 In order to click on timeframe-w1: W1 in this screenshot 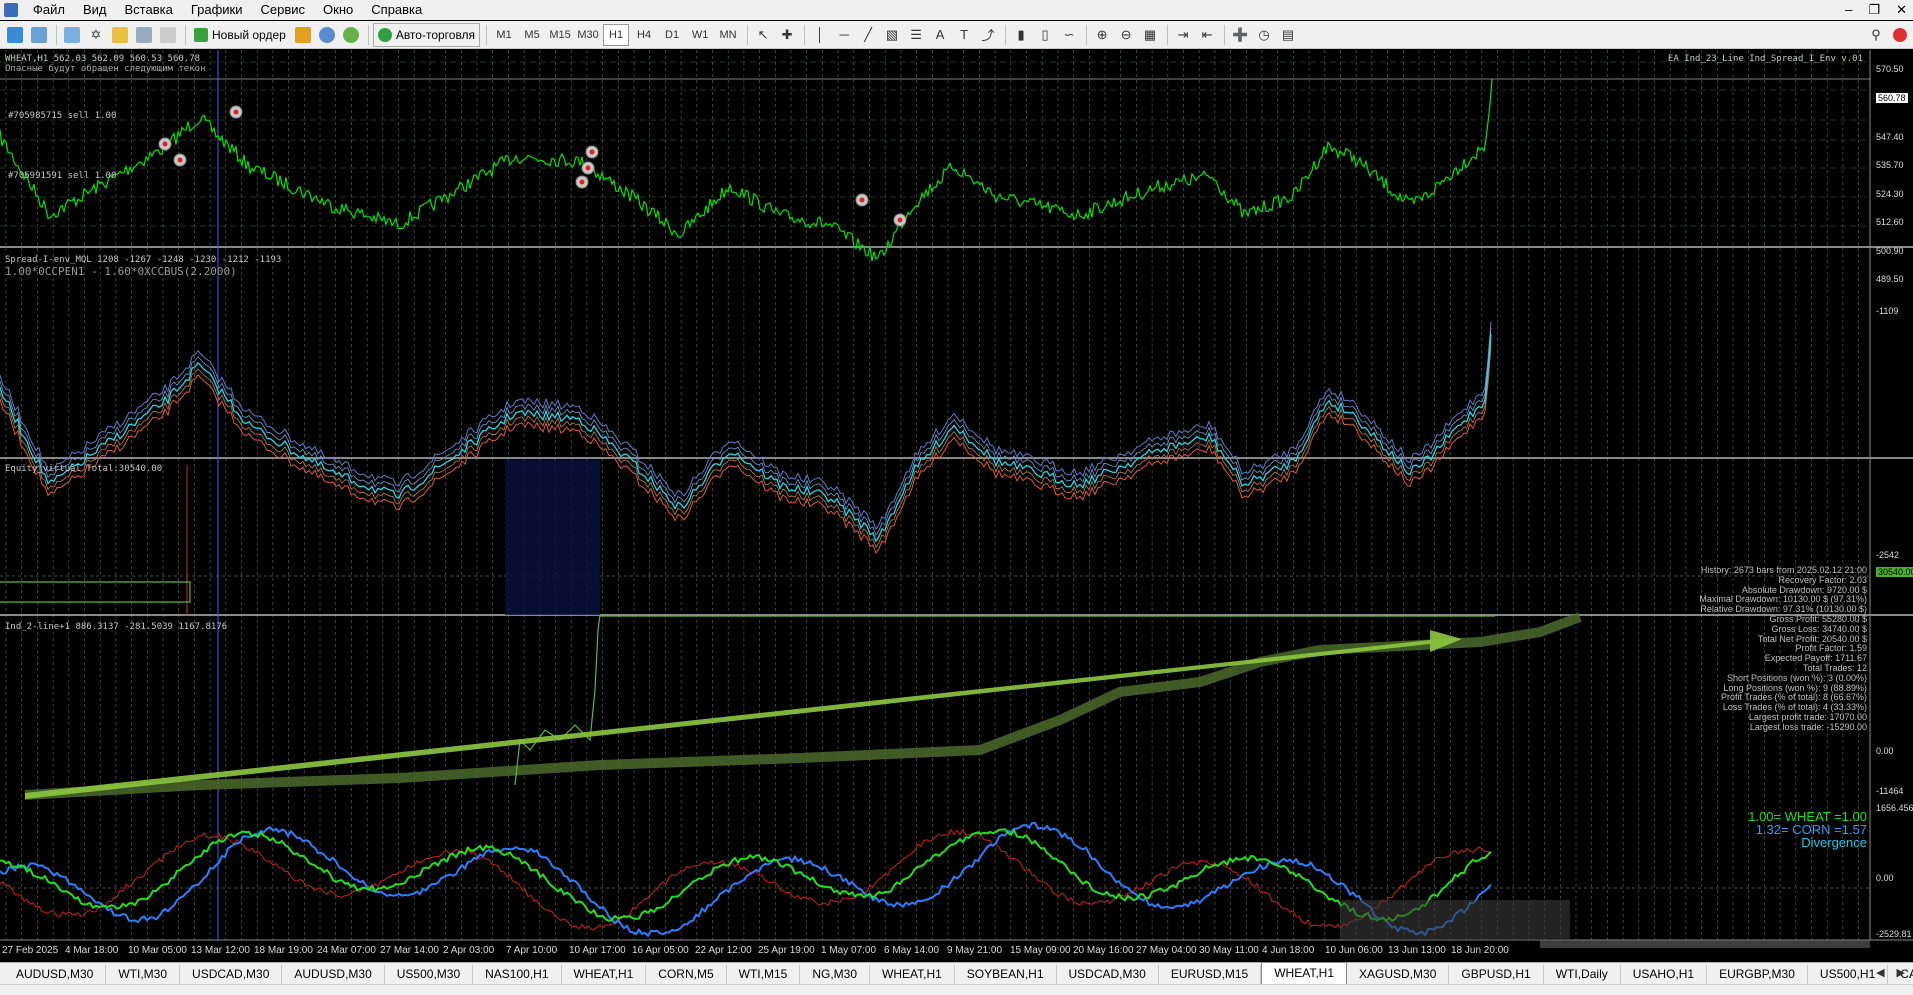, I will do `click(700, 35)`.